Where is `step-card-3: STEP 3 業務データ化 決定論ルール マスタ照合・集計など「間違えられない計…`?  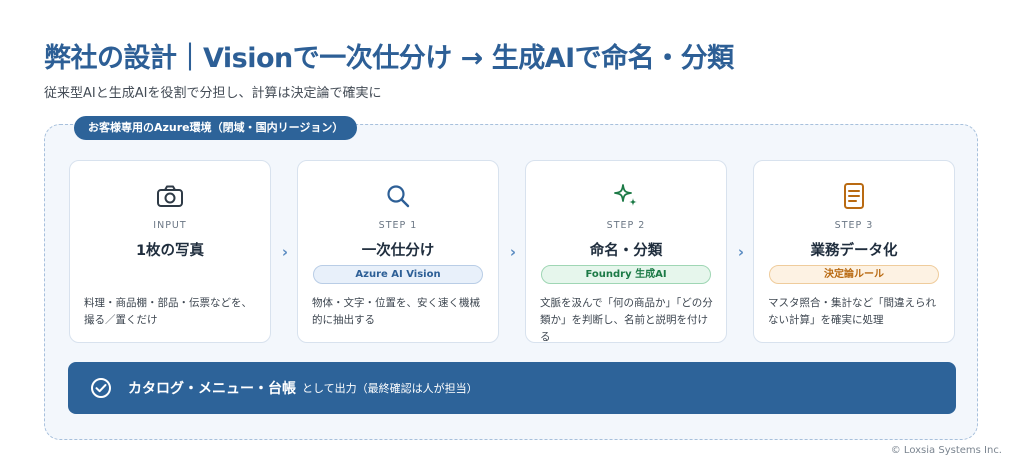
step-card-3: STEP 3 業務データ化 決定論ルール マスタ照合・集計など「間違えられない計… is located at coordinates (854, 251).